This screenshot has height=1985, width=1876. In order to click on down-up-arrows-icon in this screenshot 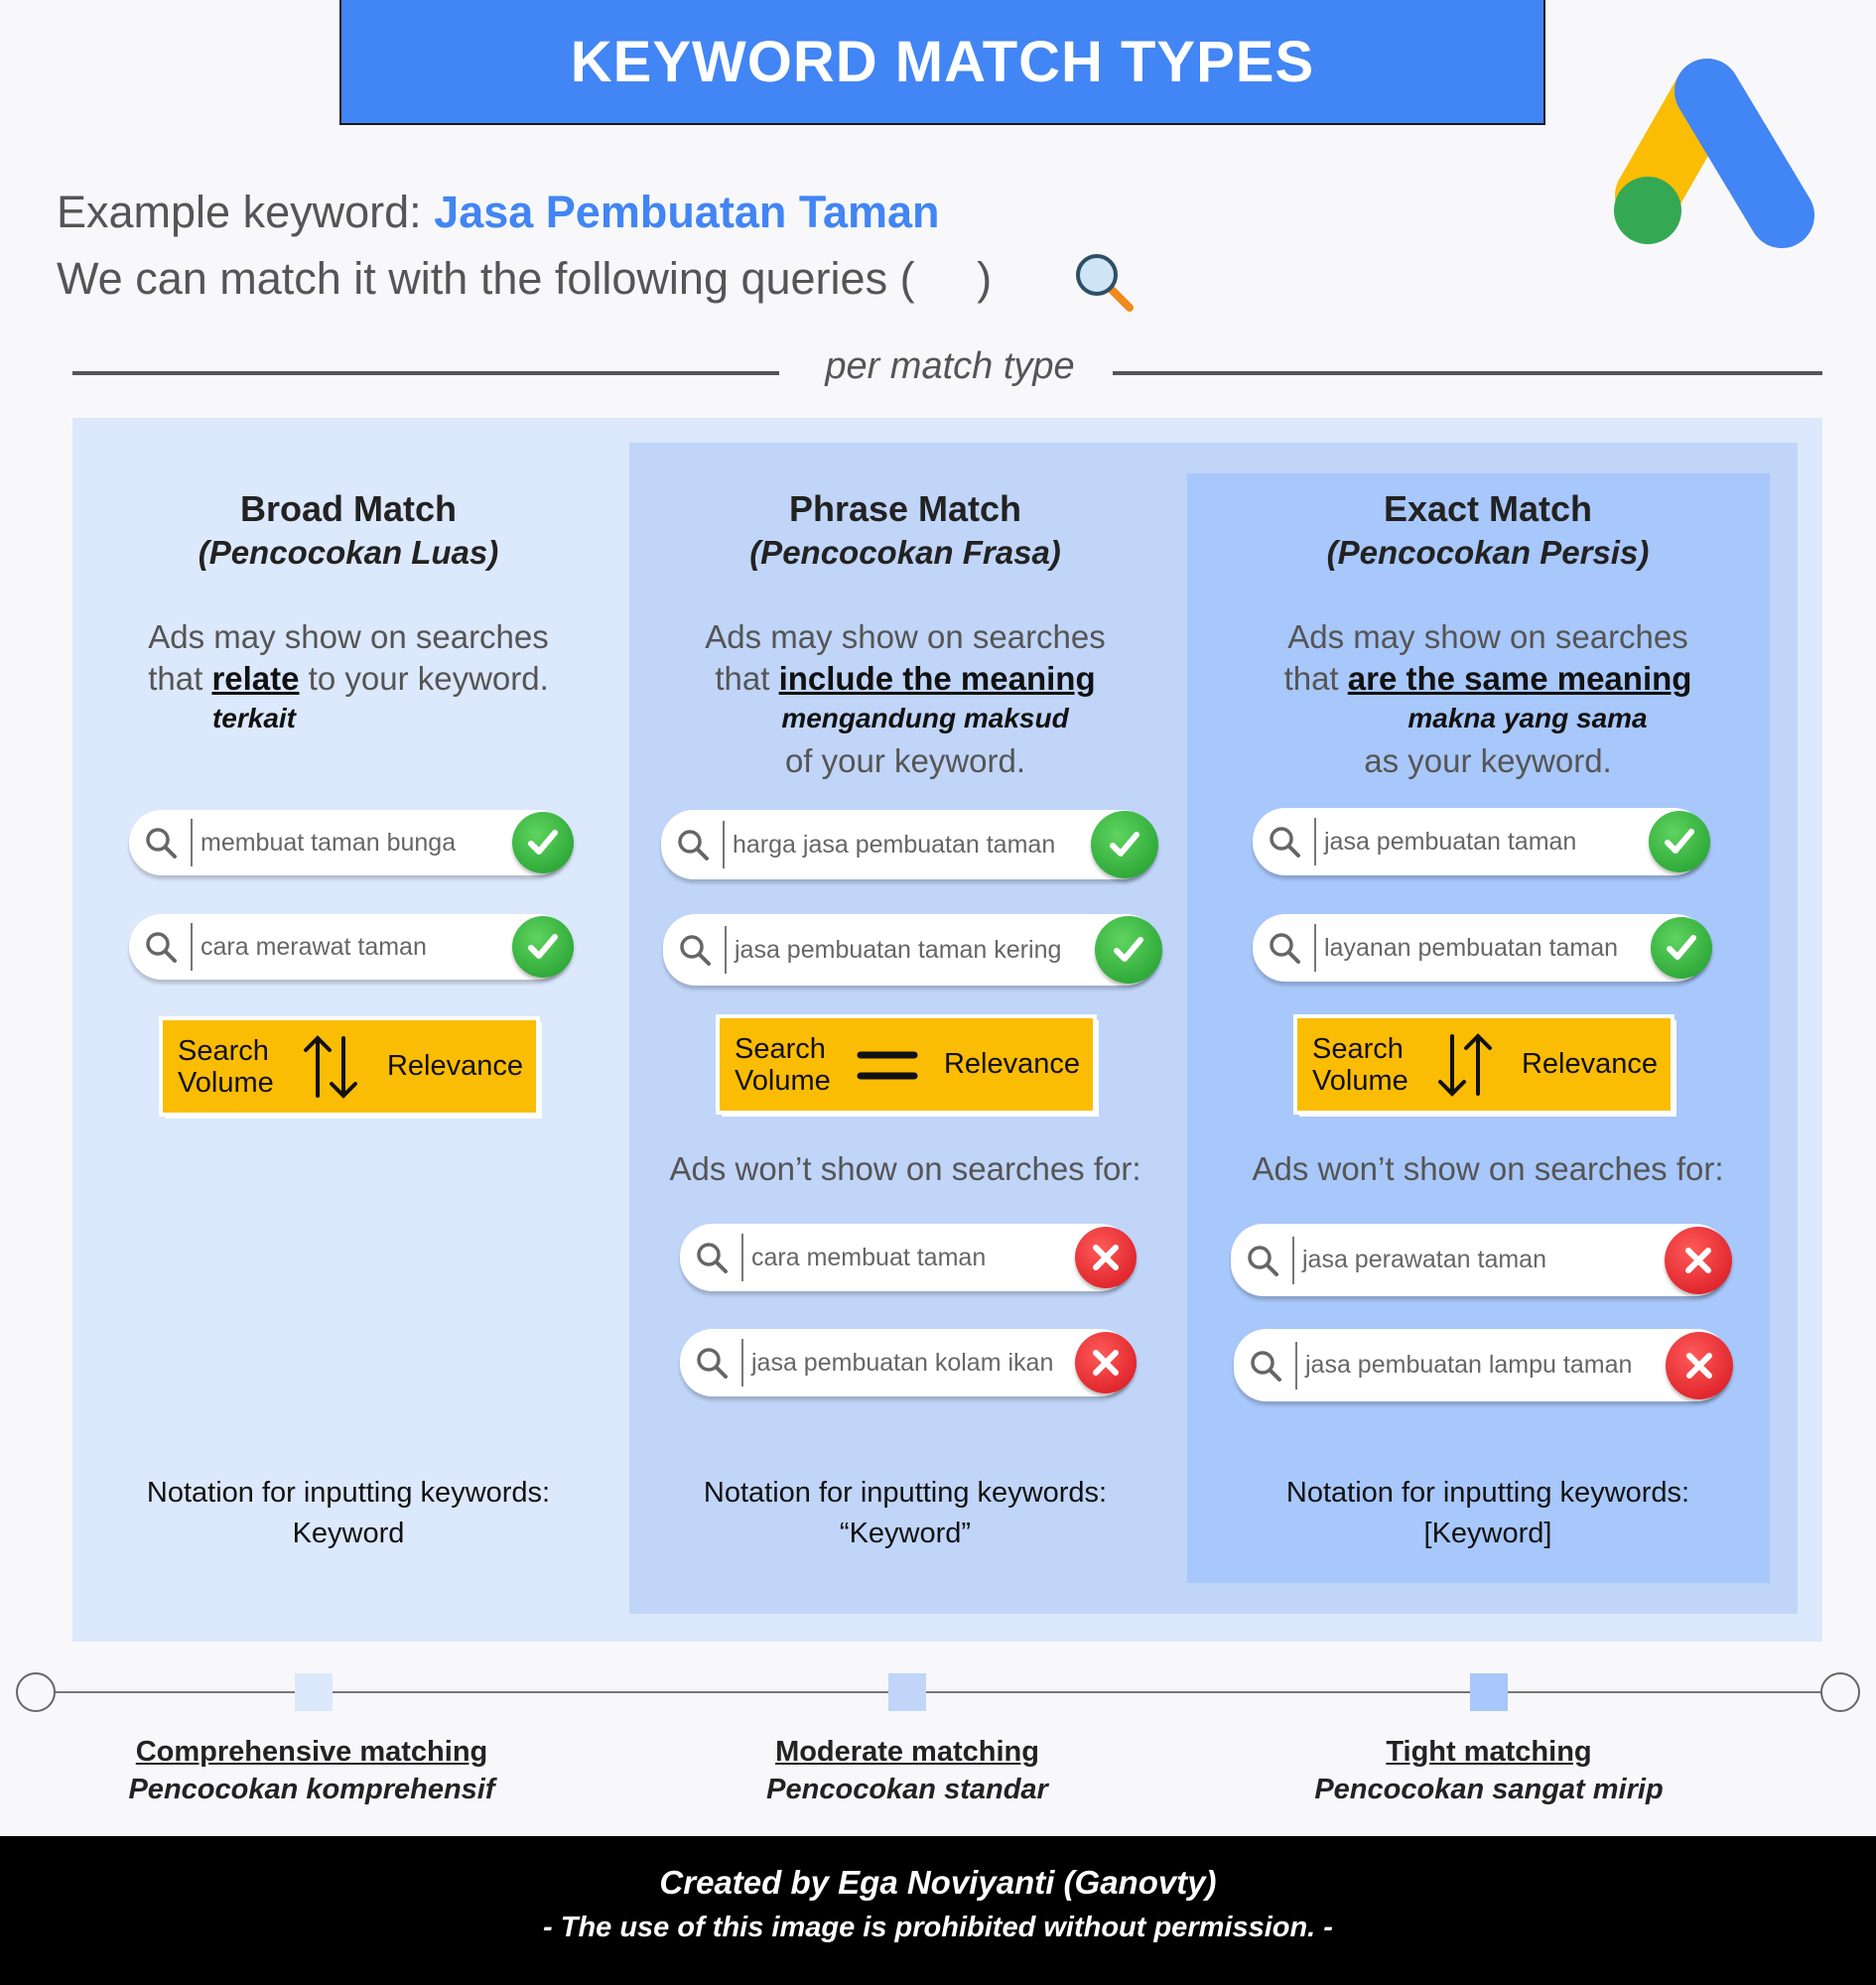, I will do `click(1464, 1064)`.